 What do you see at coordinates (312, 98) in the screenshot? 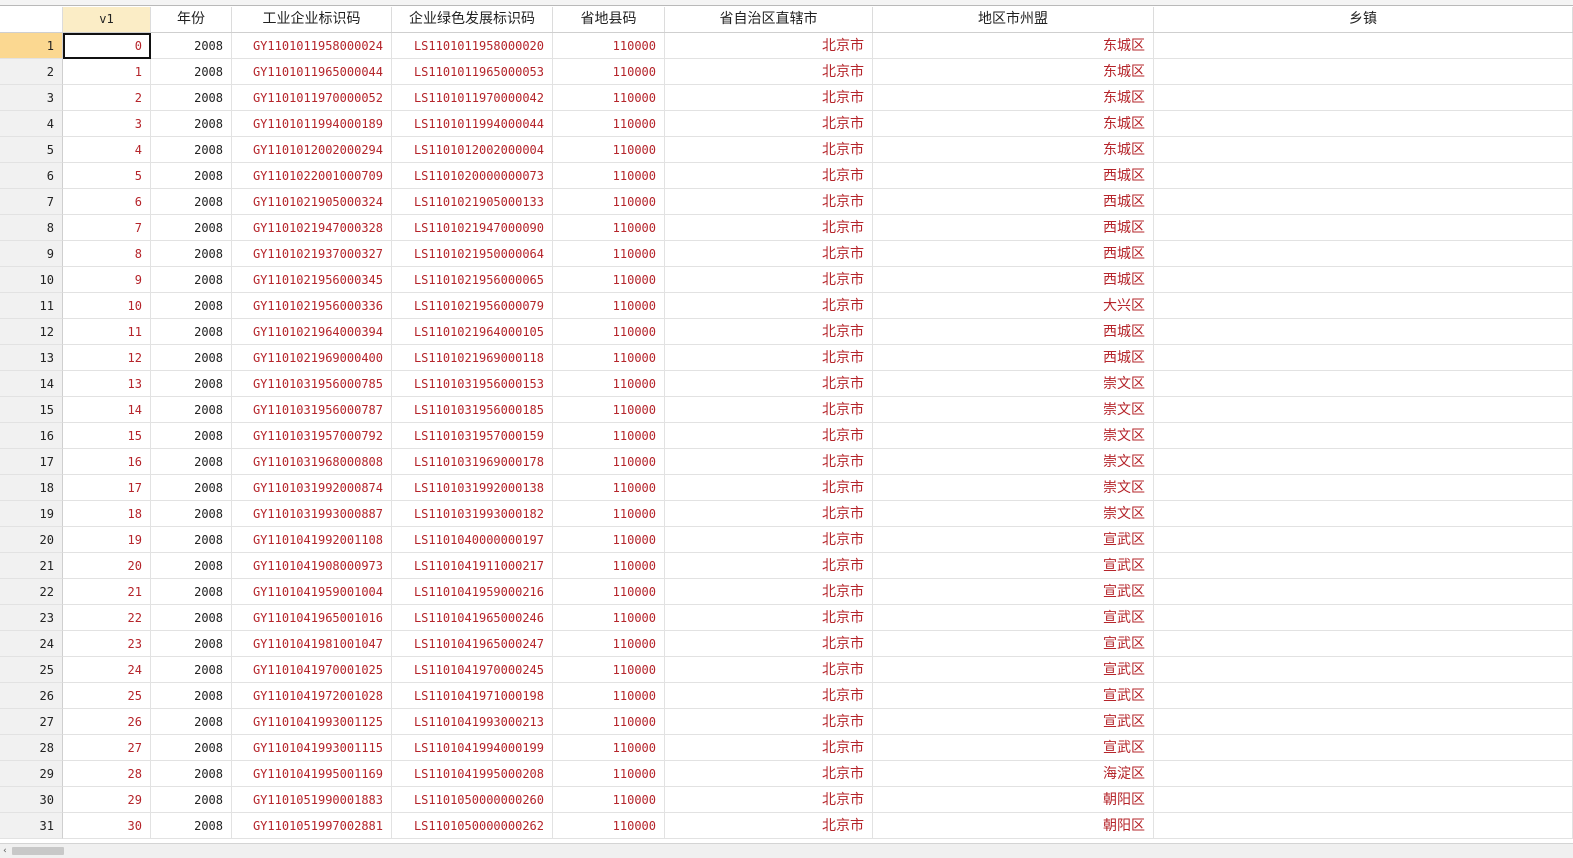
I see `cell-industrial-id: GY1101011970000052` at bounding box center [312, 98].